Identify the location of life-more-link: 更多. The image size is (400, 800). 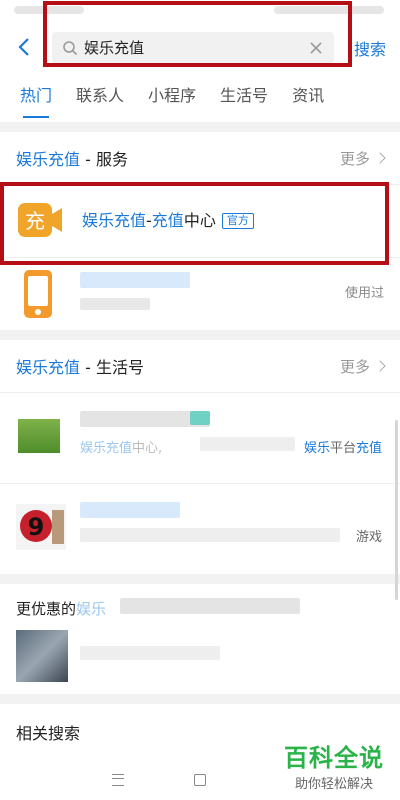
(362, 366).